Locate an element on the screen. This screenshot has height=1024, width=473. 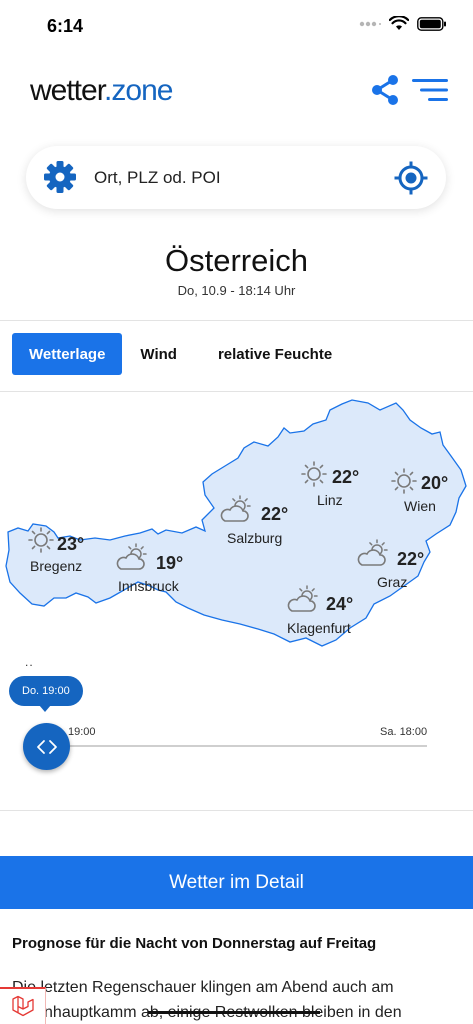
city-temp: 24° is located at coordinates (339, 604).